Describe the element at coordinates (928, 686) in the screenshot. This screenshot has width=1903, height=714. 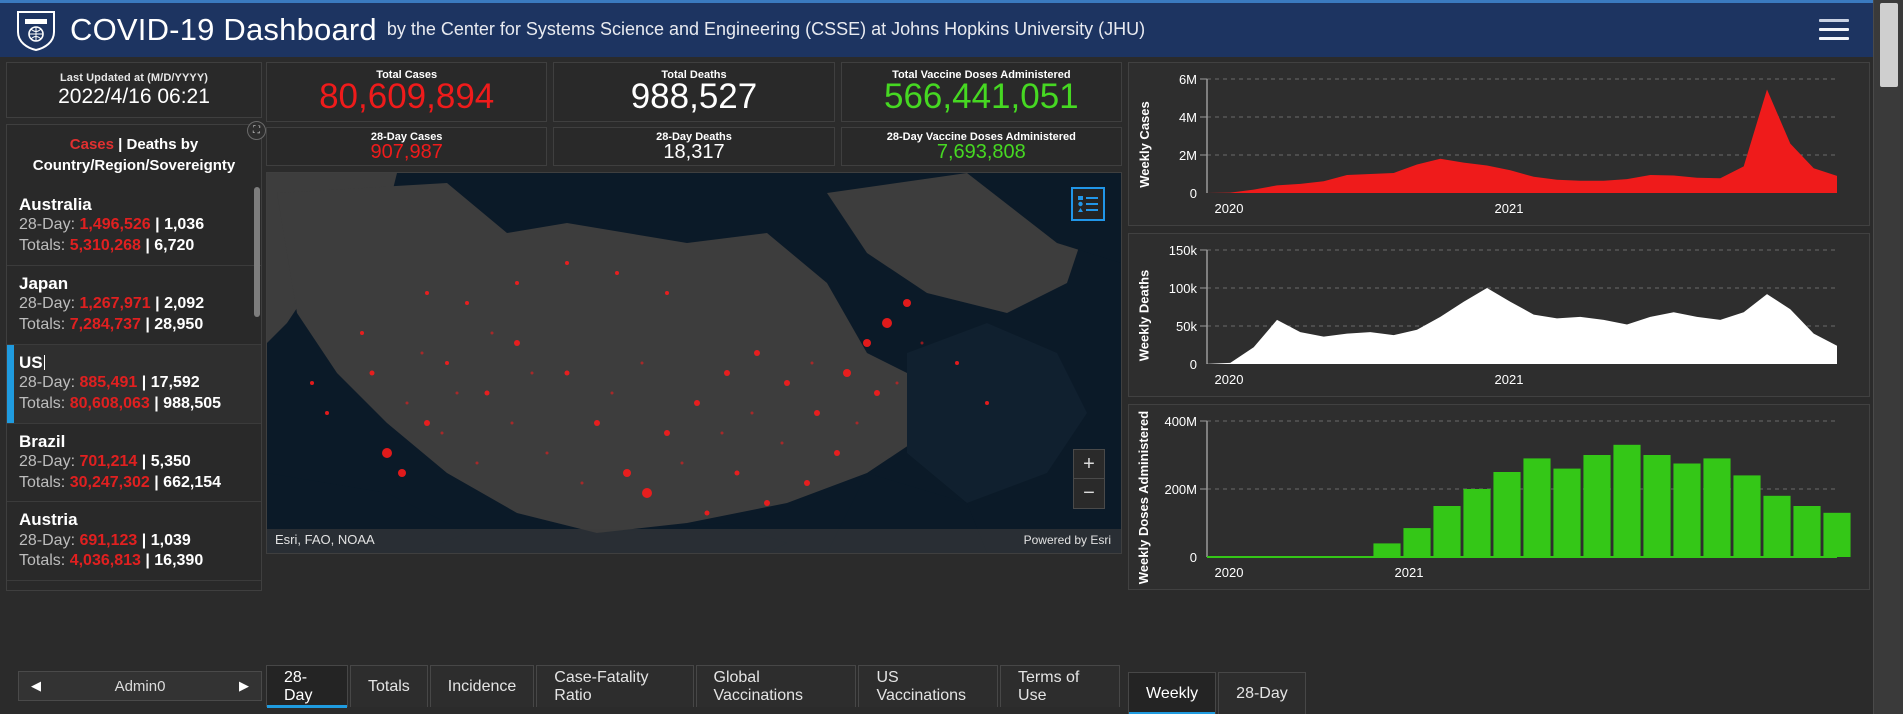
I see `tab-us-vaccinations: US Vaccinations` at that location.